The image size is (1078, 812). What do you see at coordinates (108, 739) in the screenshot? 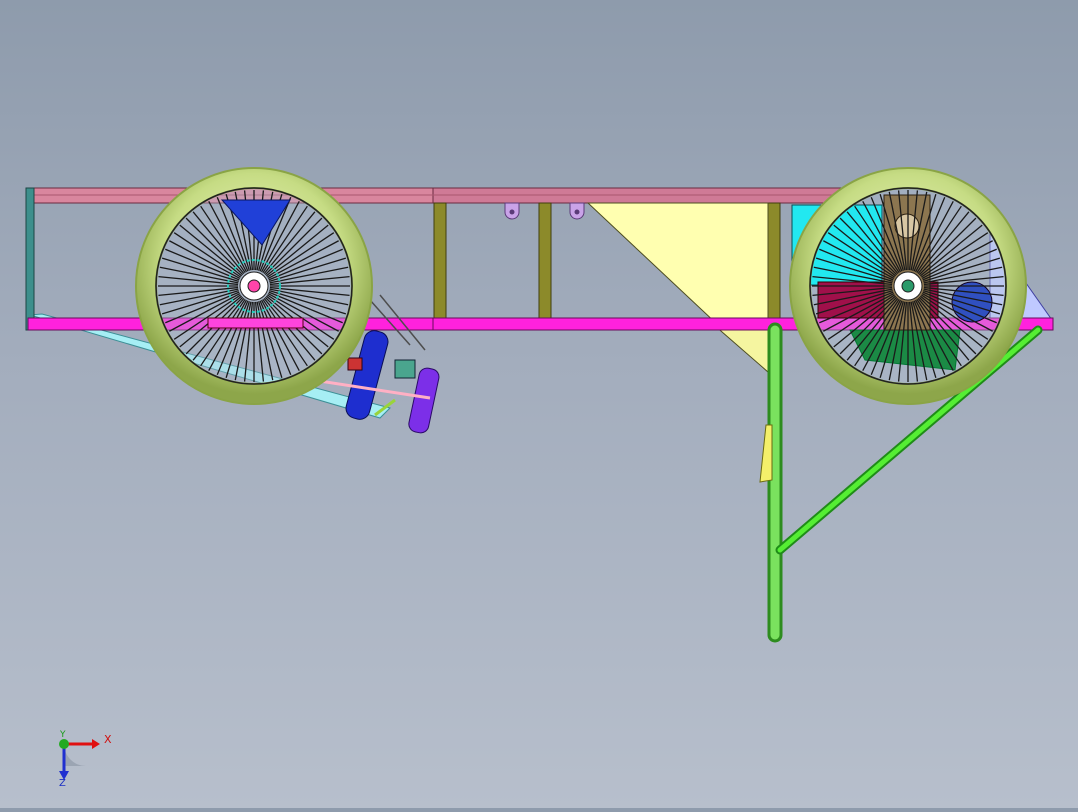
I see `x-axis-label: X` at bounding box center [108, 739].